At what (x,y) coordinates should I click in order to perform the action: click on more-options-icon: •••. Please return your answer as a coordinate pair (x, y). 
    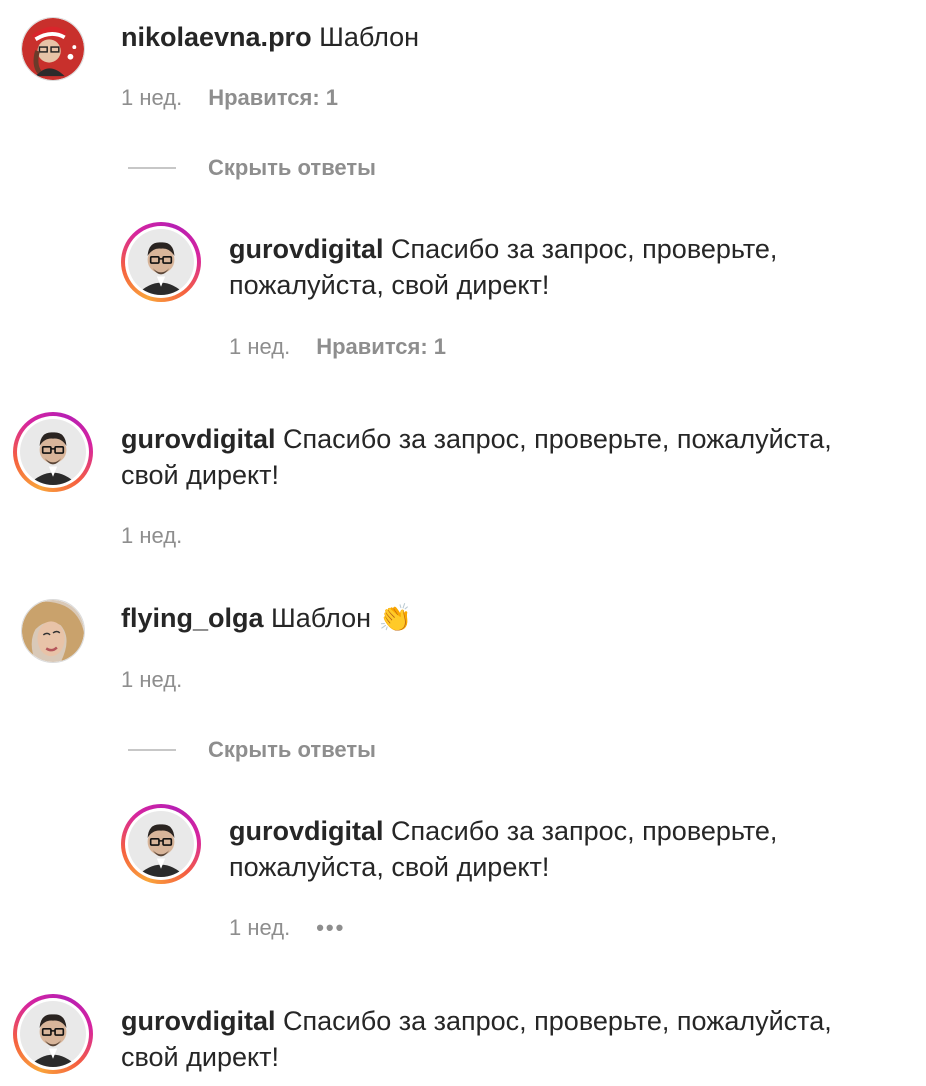
    Looking at the image, I should click on (330, 928).